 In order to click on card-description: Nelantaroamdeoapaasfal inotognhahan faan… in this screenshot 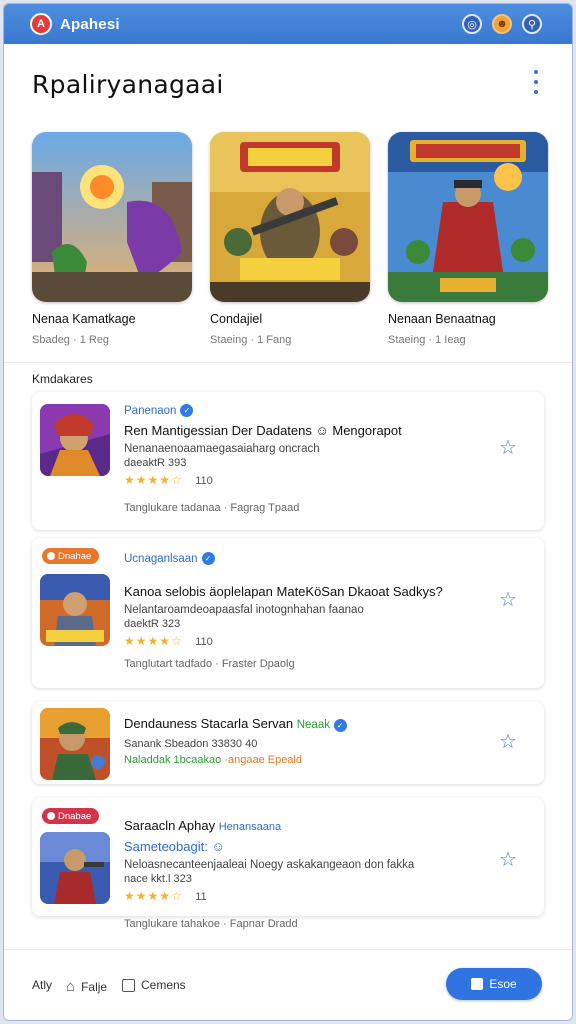, I will do `click(244, 610)`.